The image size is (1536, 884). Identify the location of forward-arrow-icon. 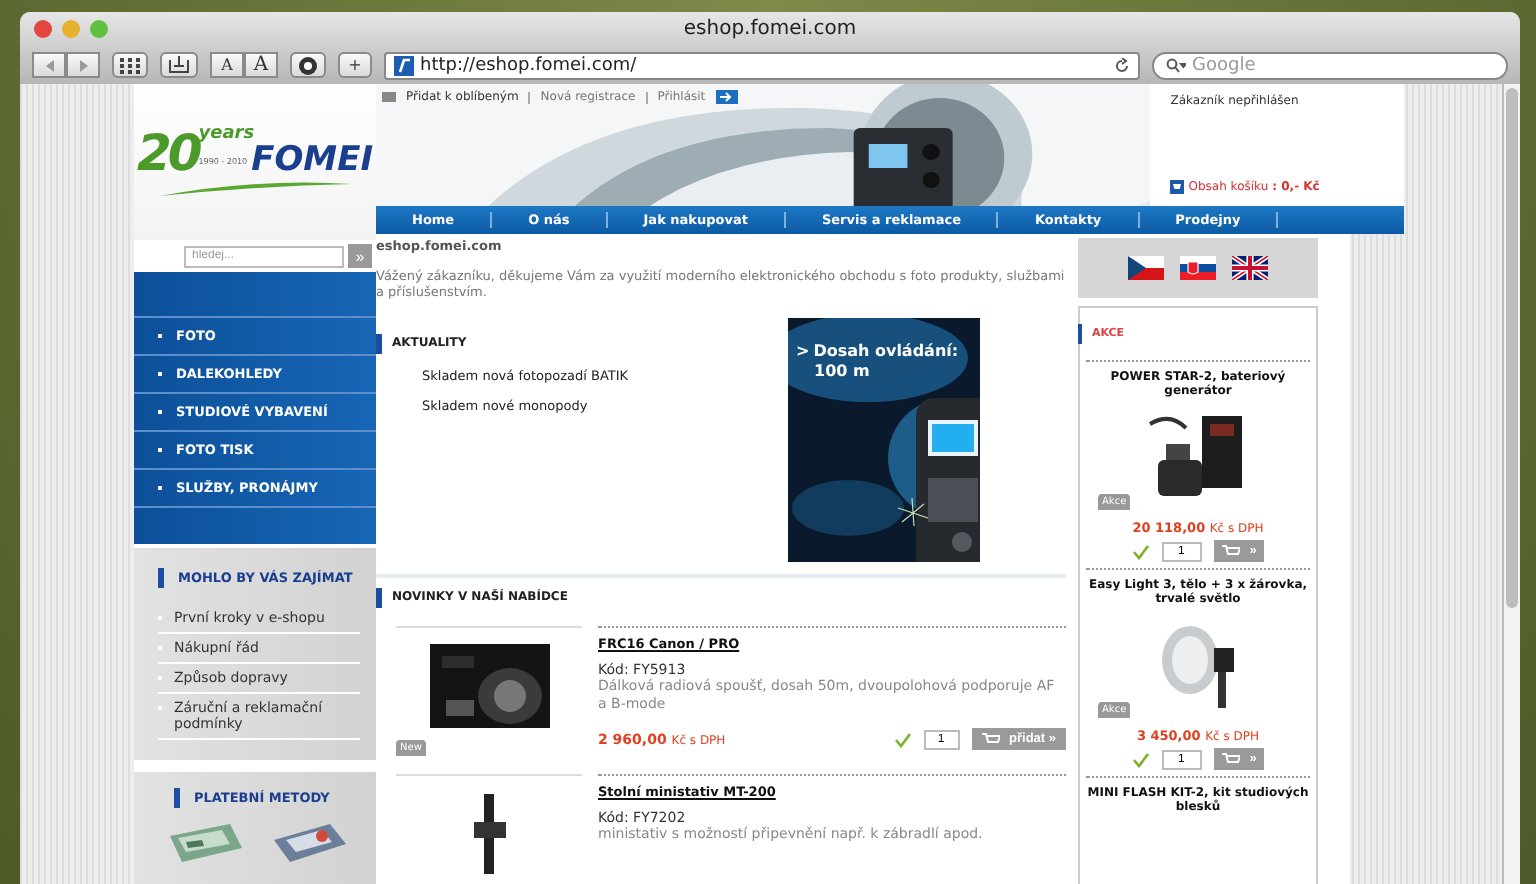
(83, 65).